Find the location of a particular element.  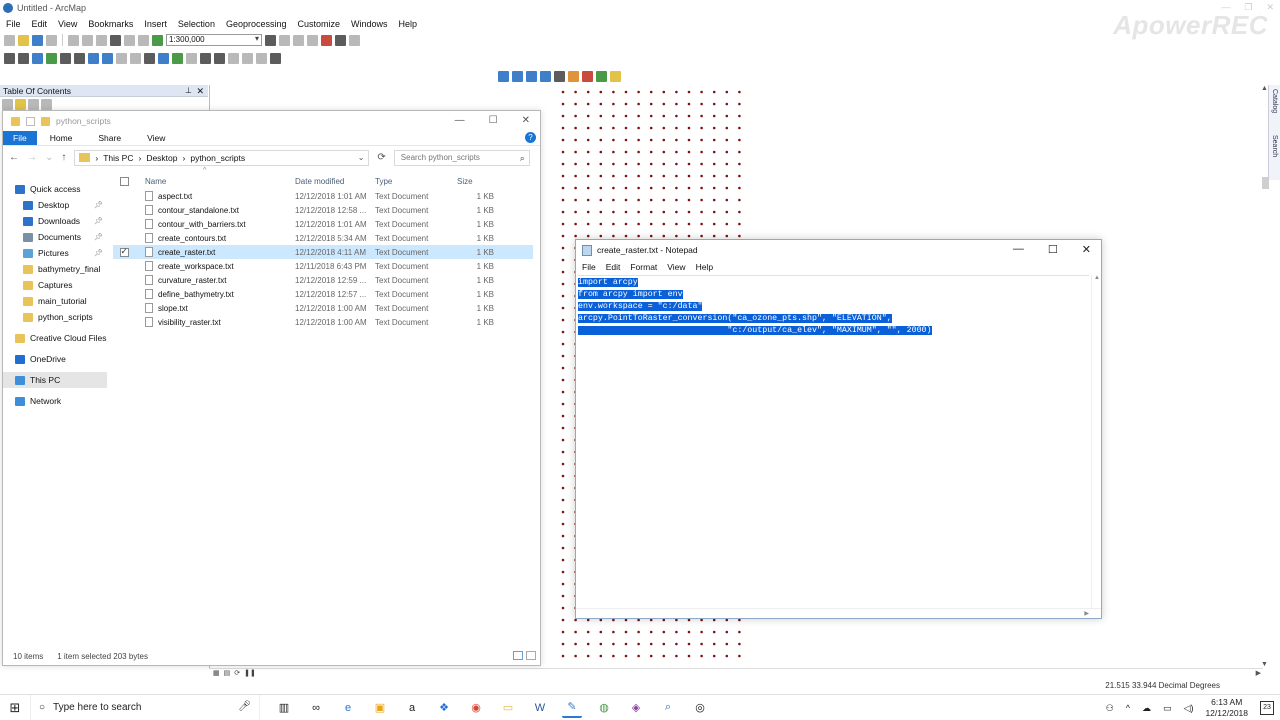

undo-icon is located at coordinates (129, 40).